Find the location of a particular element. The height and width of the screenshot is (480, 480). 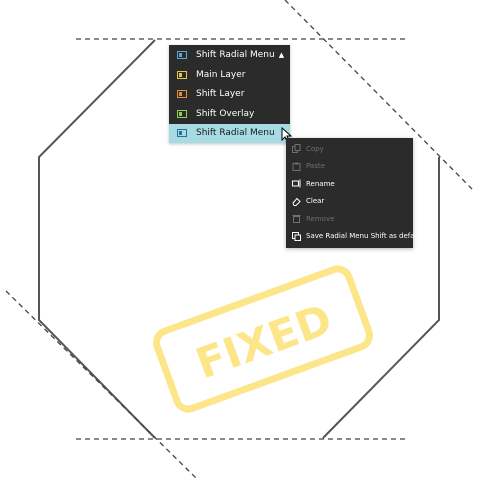

menu-item-paste: Paste is located at coordinates (349, 167).